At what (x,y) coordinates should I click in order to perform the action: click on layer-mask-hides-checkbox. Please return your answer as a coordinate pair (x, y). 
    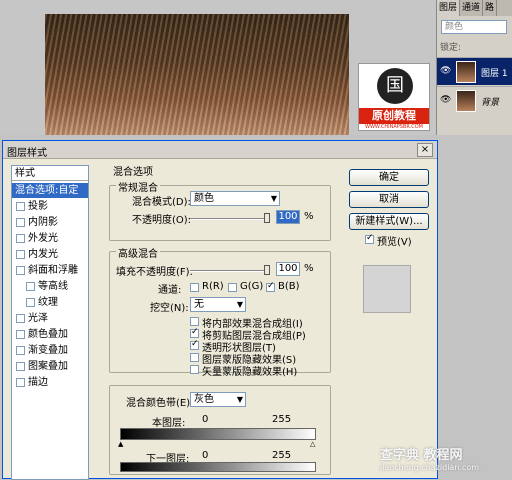
    Looking at the image, I should click on (194, 357).